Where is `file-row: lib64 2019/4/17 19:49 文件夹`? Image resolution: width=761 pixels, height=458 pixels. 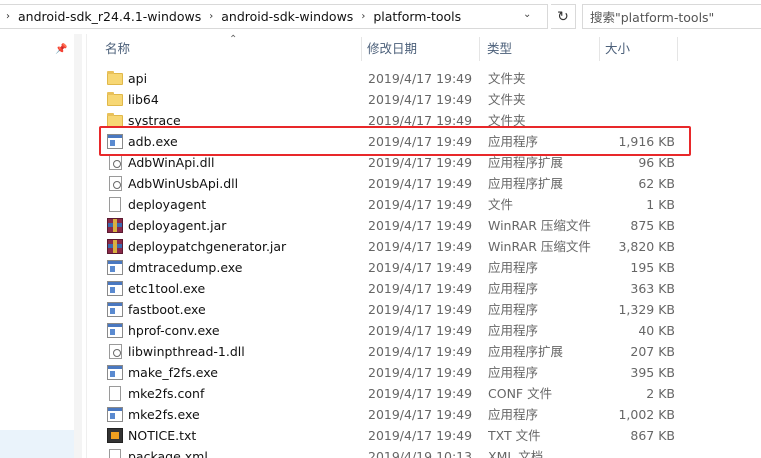
file-row: lib64 2019/4/17 19:49 文件夹 is located at coordinates (424, 99).